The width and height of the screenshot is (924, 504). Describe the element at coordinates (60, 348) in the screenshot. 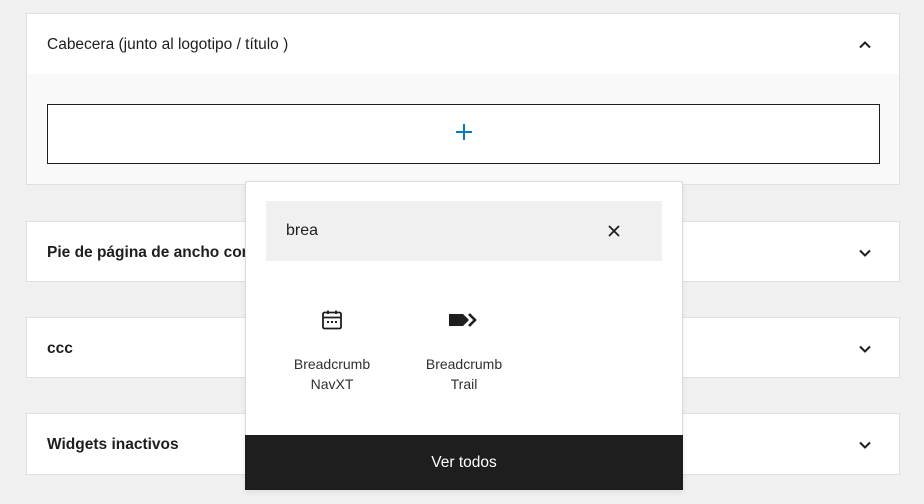

I see `panel-title: ccc` at that location.